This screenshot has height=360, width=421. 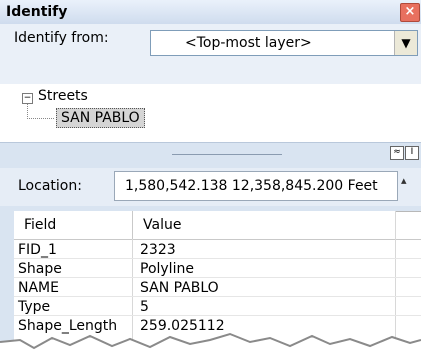 I want to click on tree-connector, so click(x=40, y=111).